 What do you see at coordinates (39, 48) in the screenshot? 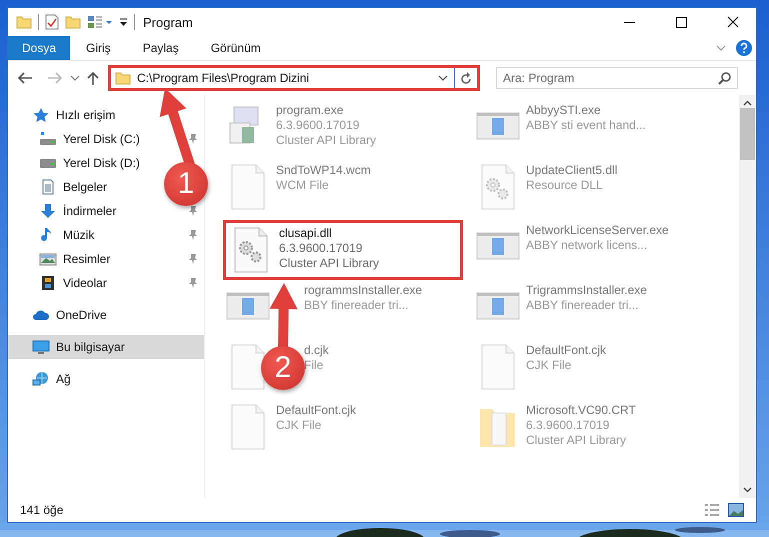
I see `file-menu-button: Dosya` at bounding box center [39, 48].